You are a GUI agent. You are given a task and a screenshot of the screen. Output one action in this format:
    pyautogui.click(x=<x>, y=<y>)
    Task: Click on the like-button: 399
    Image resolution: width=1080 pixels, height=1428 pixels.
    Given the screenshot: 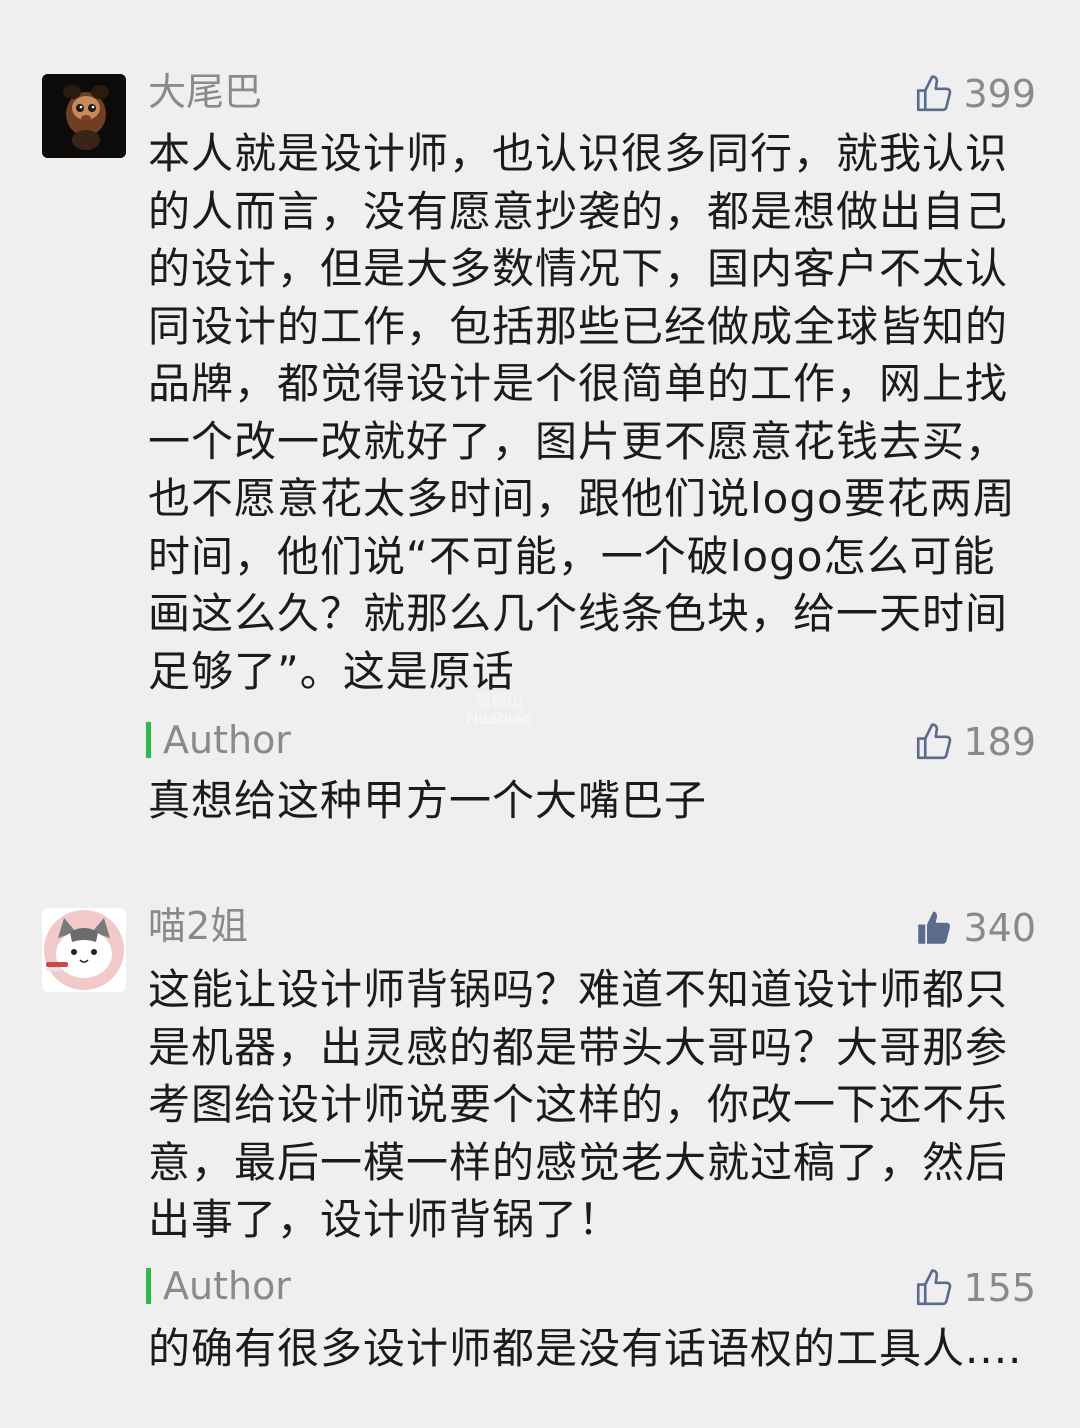 What is the action you would take?
    pyautogui.click(x=974, y=94)
    